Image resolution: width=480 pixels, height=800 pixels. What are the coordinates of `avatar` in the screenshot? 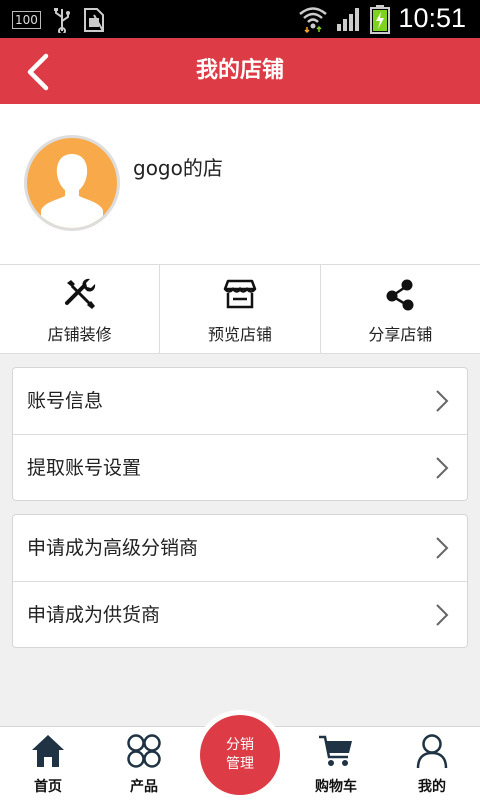 It's located at (72, 183).